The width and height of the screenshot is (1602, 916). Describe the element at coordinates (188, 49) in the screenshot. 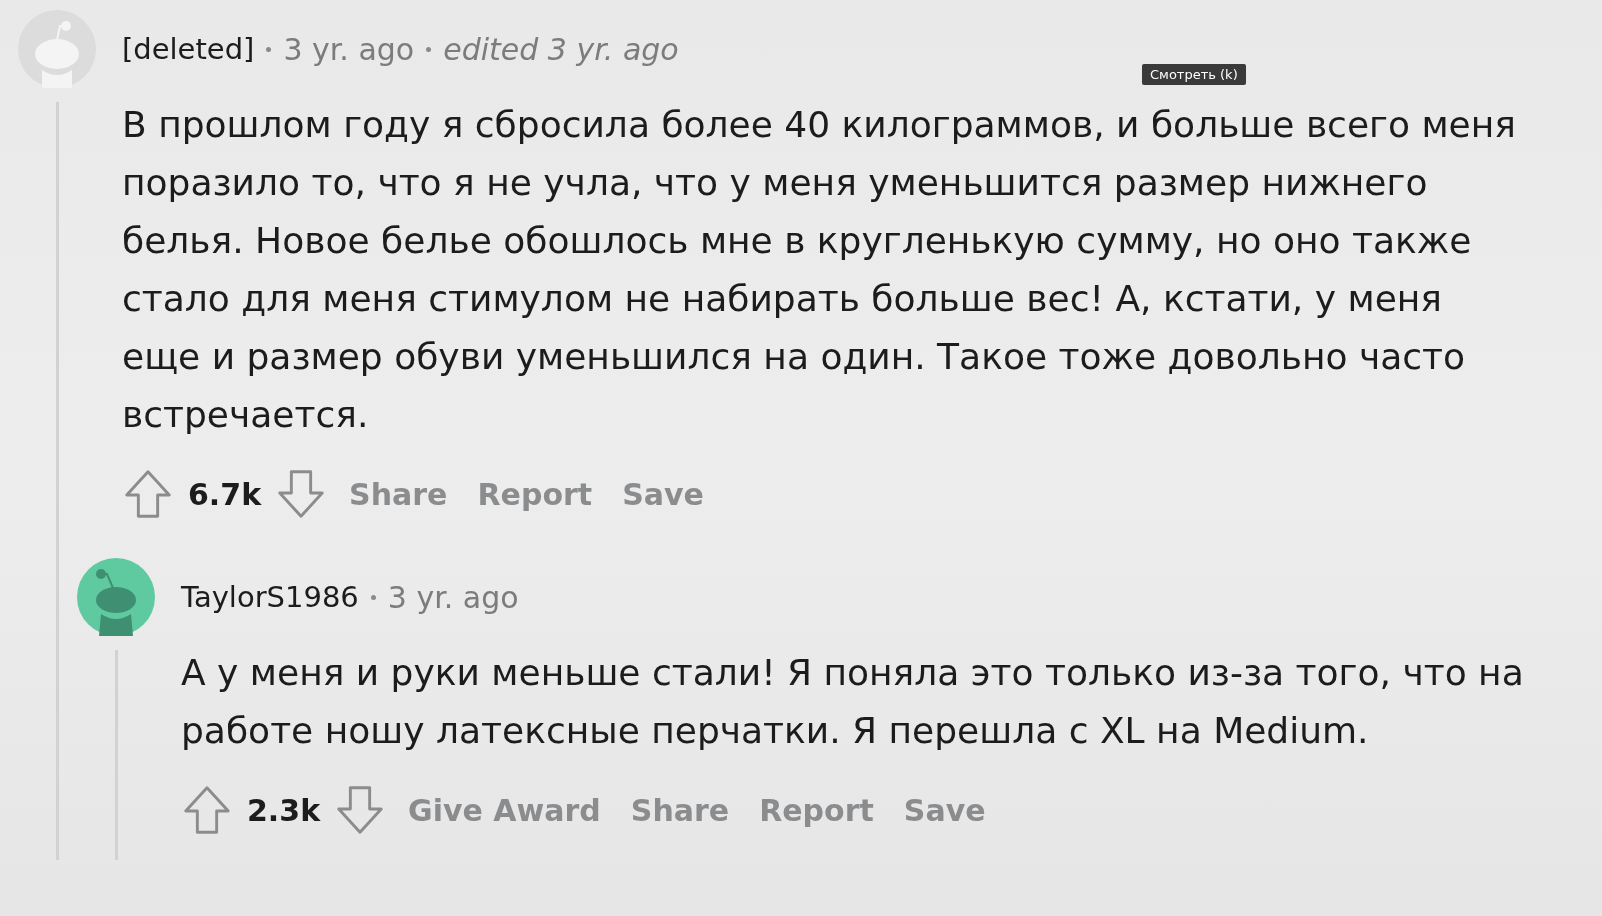

I see `username: [deleted]` at that location.